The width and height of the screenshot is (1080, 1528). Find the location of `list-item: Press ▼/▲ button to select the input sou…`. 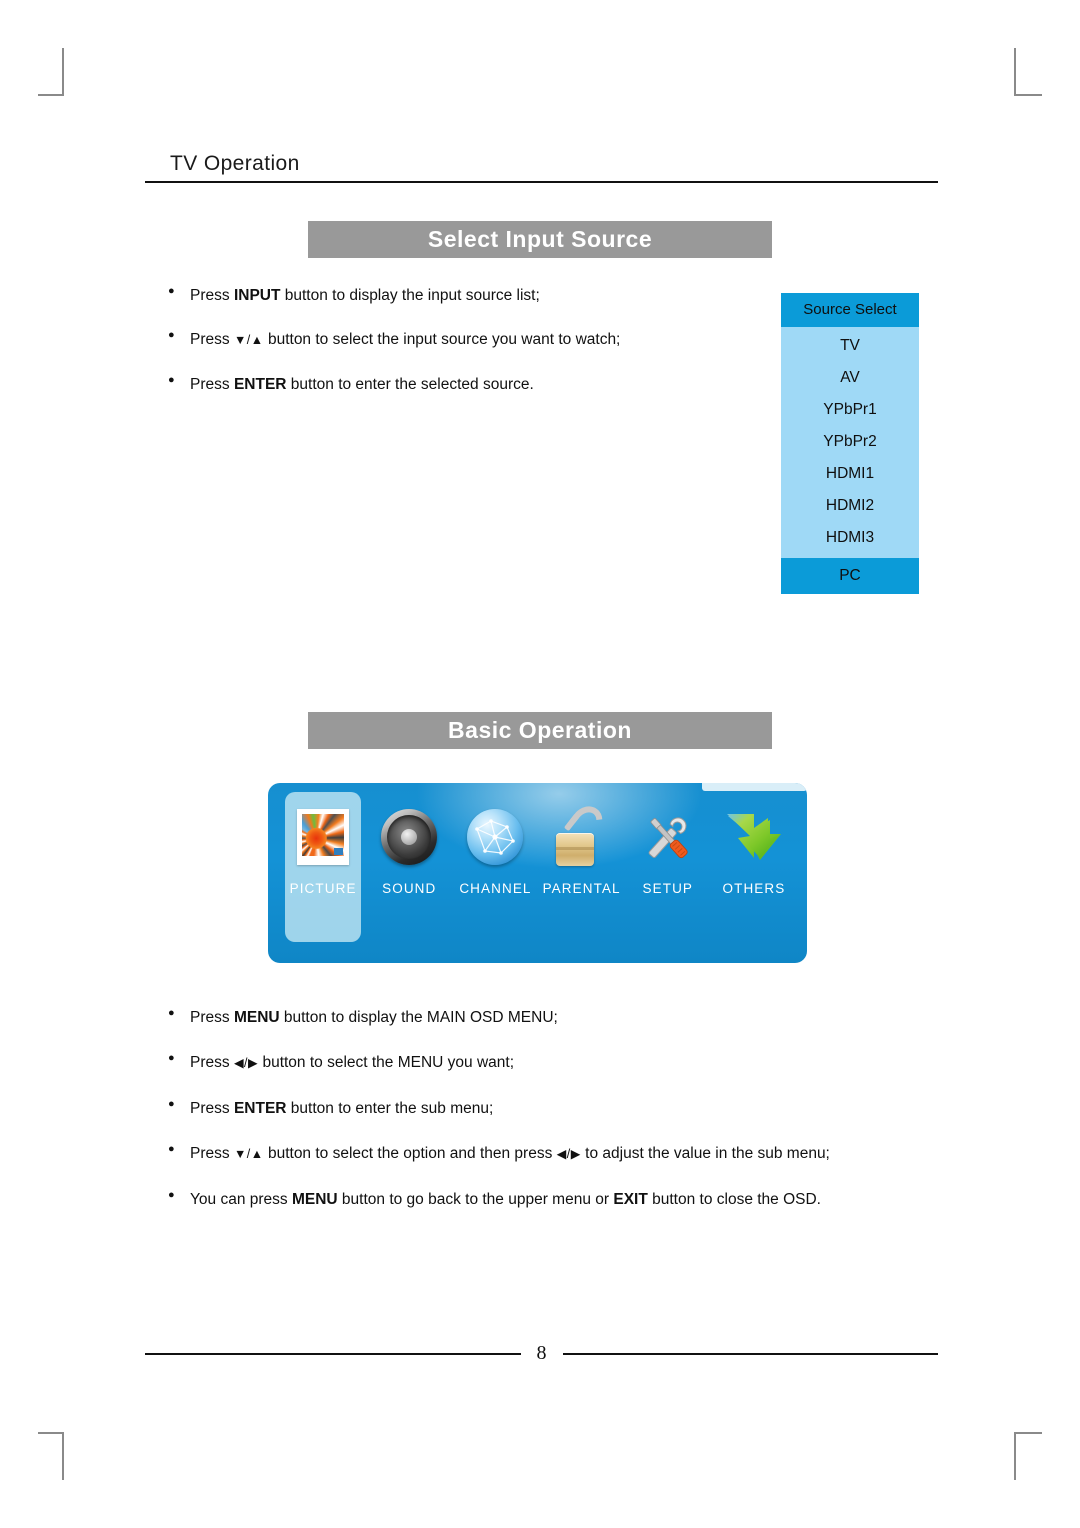

list-item: Press ▼/▲ button to select the input sou… is located at coordinates (468, 339).